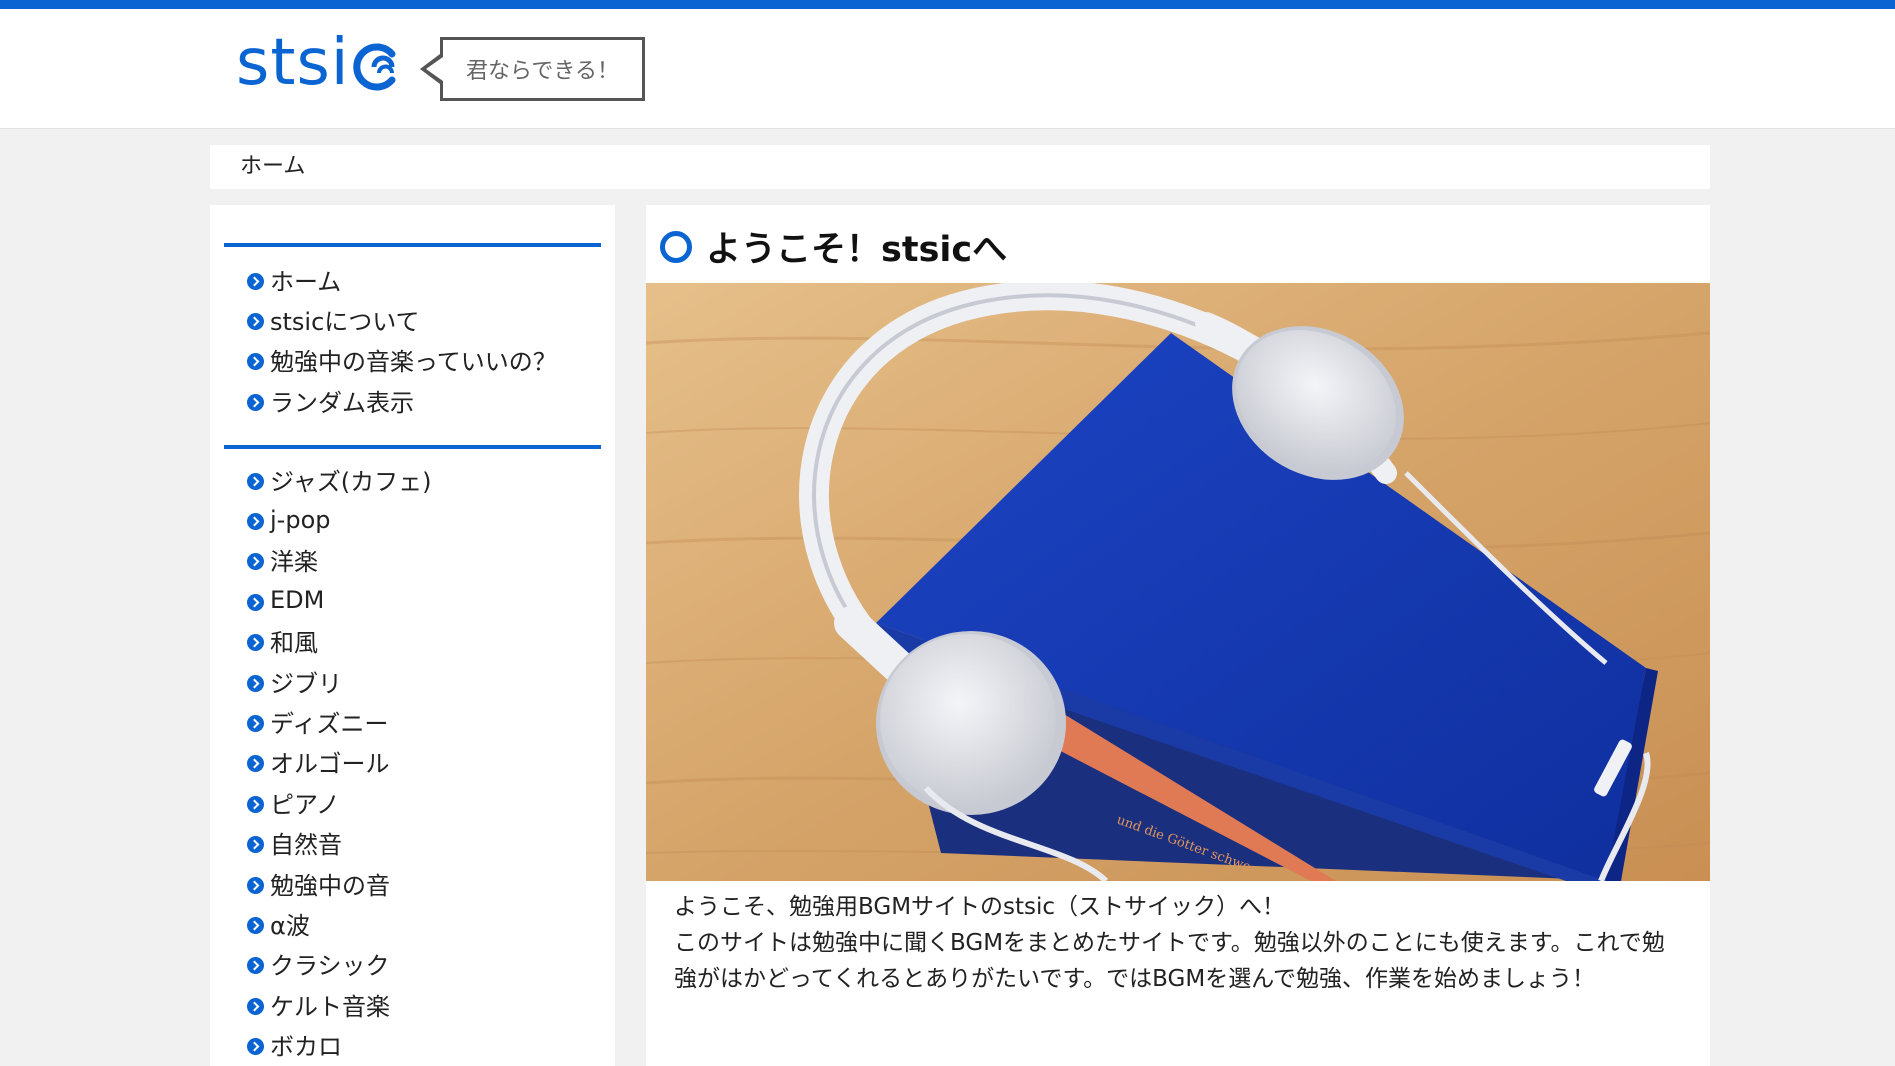 This screenshot has width=1895, height=1066. Describe the element at coordinates (300, 519) in the screenshot. I see `sidebar-item-label: j-pop` at that location.